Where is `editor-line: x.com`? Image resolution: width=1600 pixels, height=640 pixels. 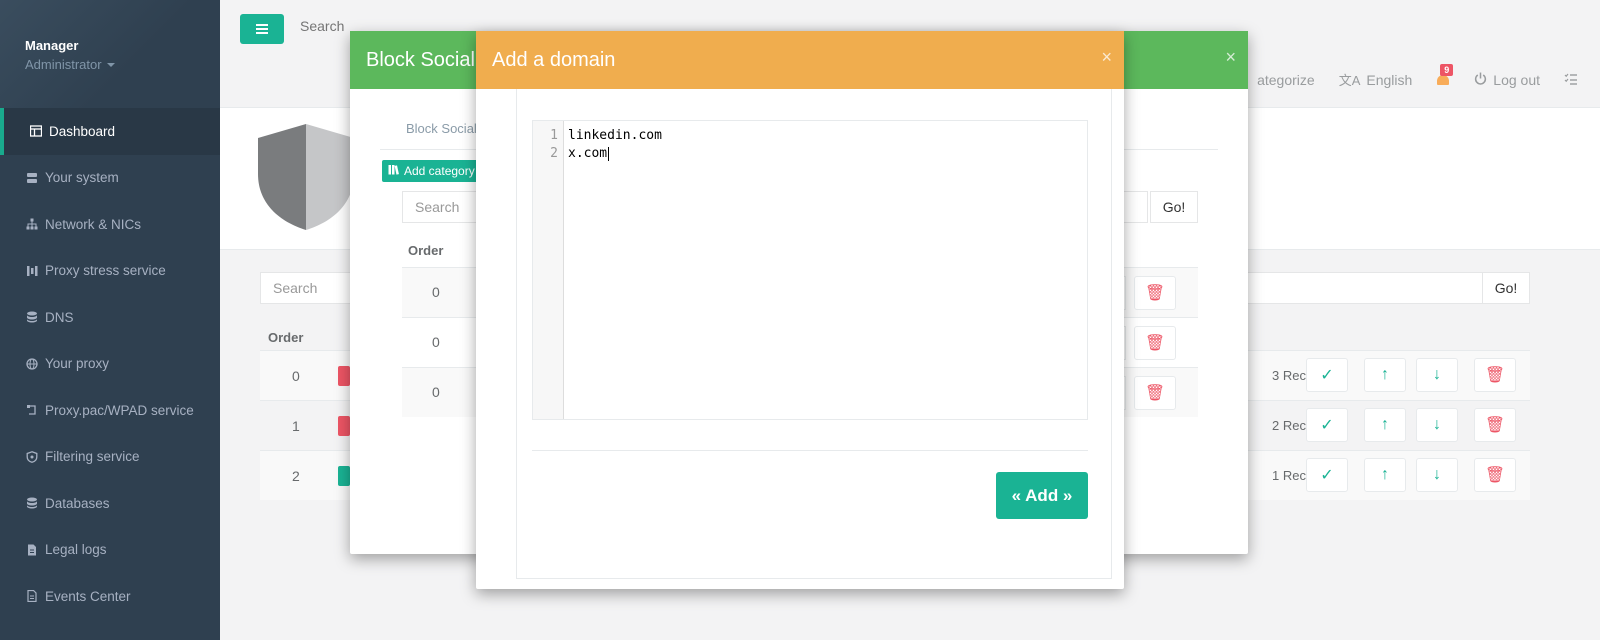 editor-line: x.com is located at coordinates (615, 154).